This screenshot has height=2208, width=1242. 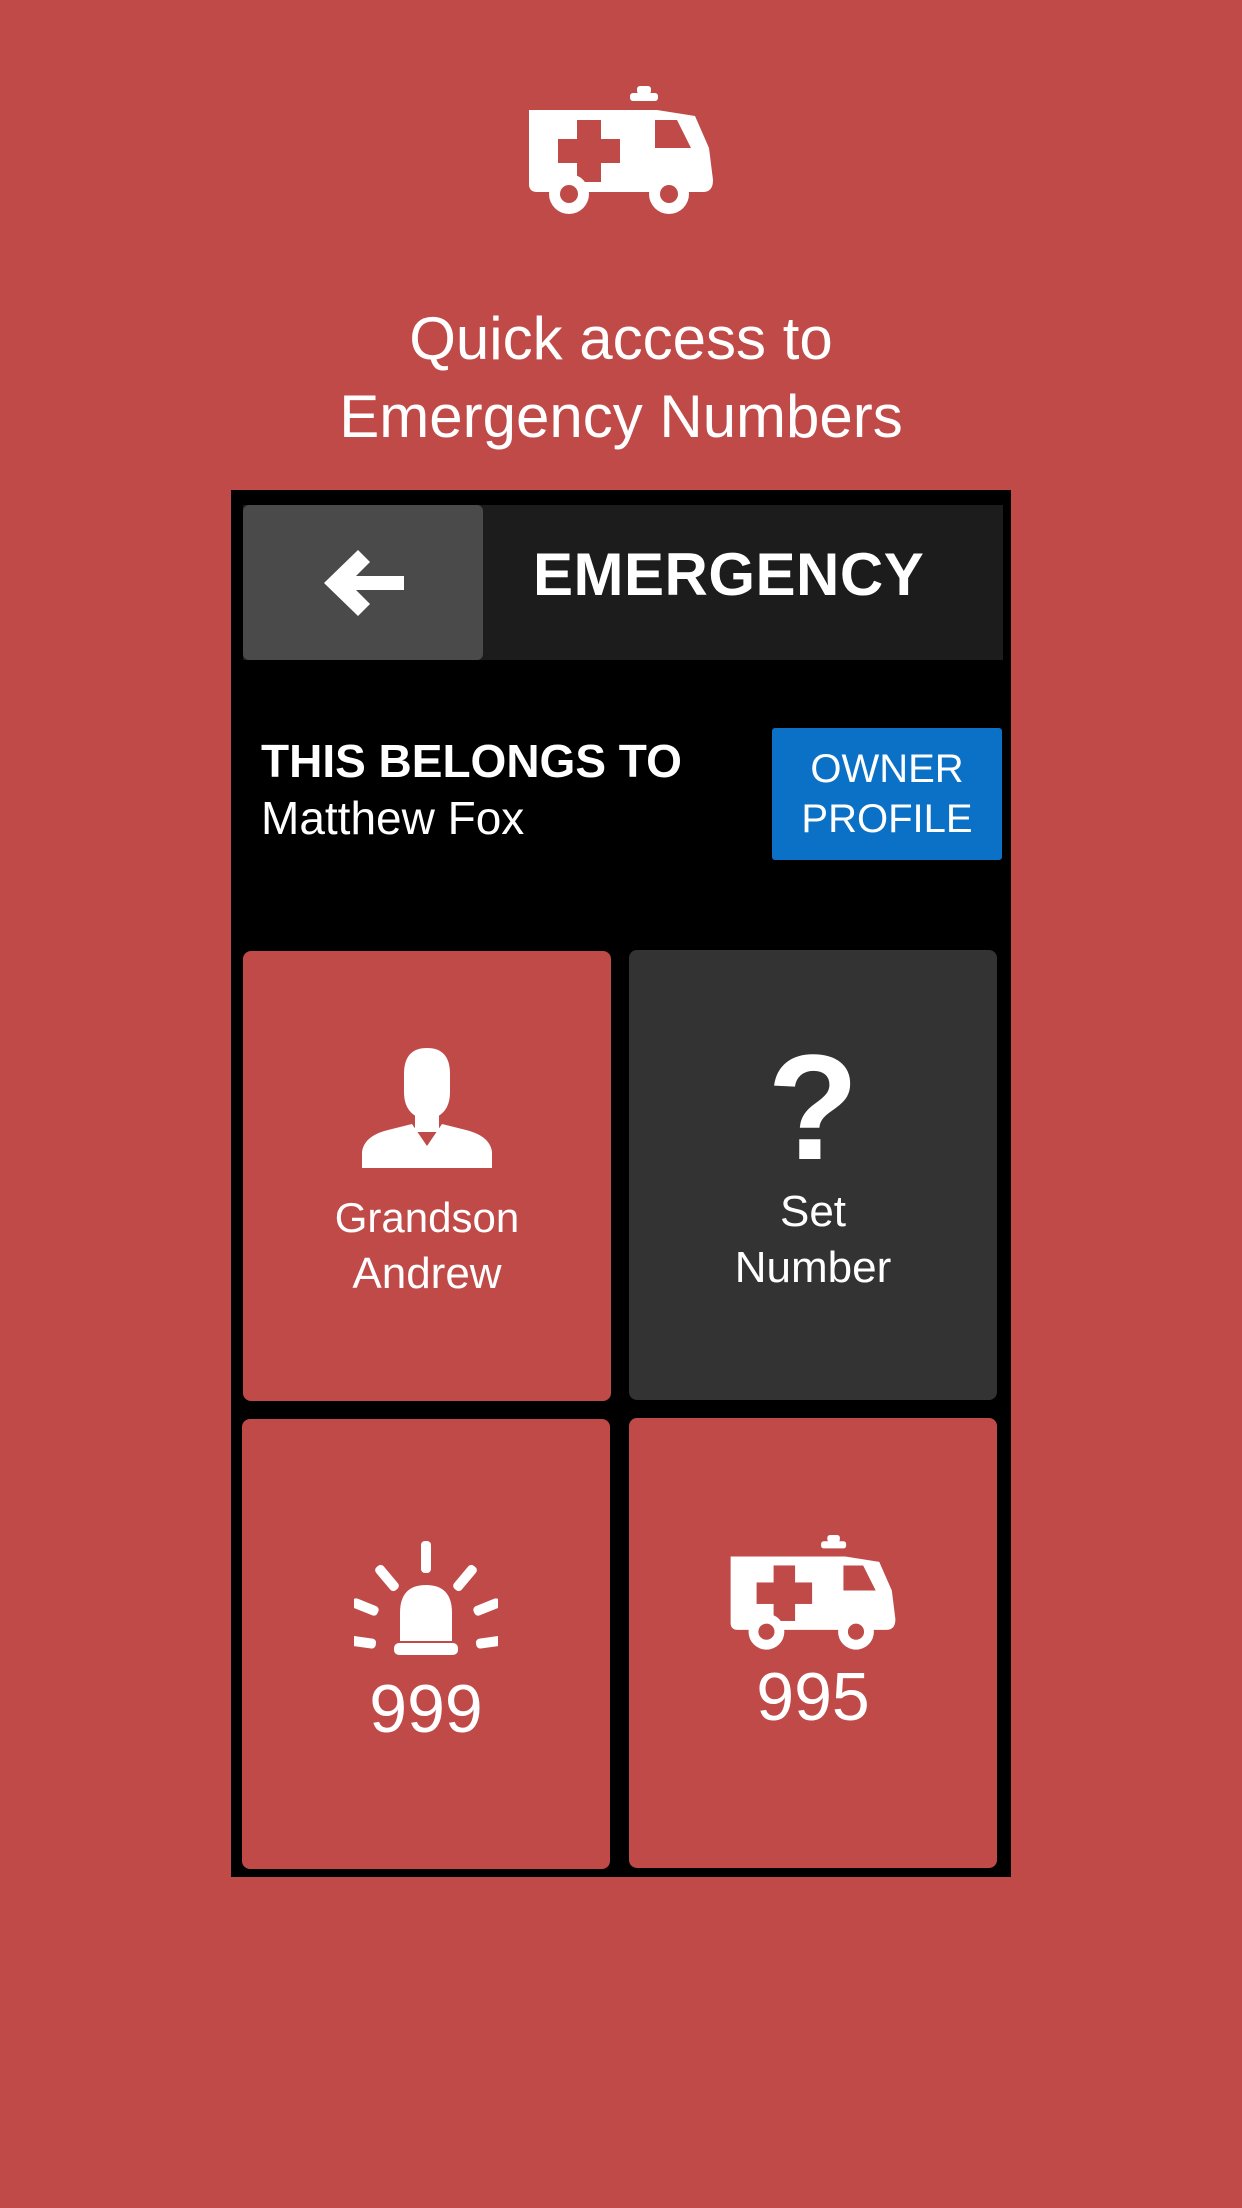 I want to click on headline-line-2: Emergency Numbers, so click(x=621, y=416).